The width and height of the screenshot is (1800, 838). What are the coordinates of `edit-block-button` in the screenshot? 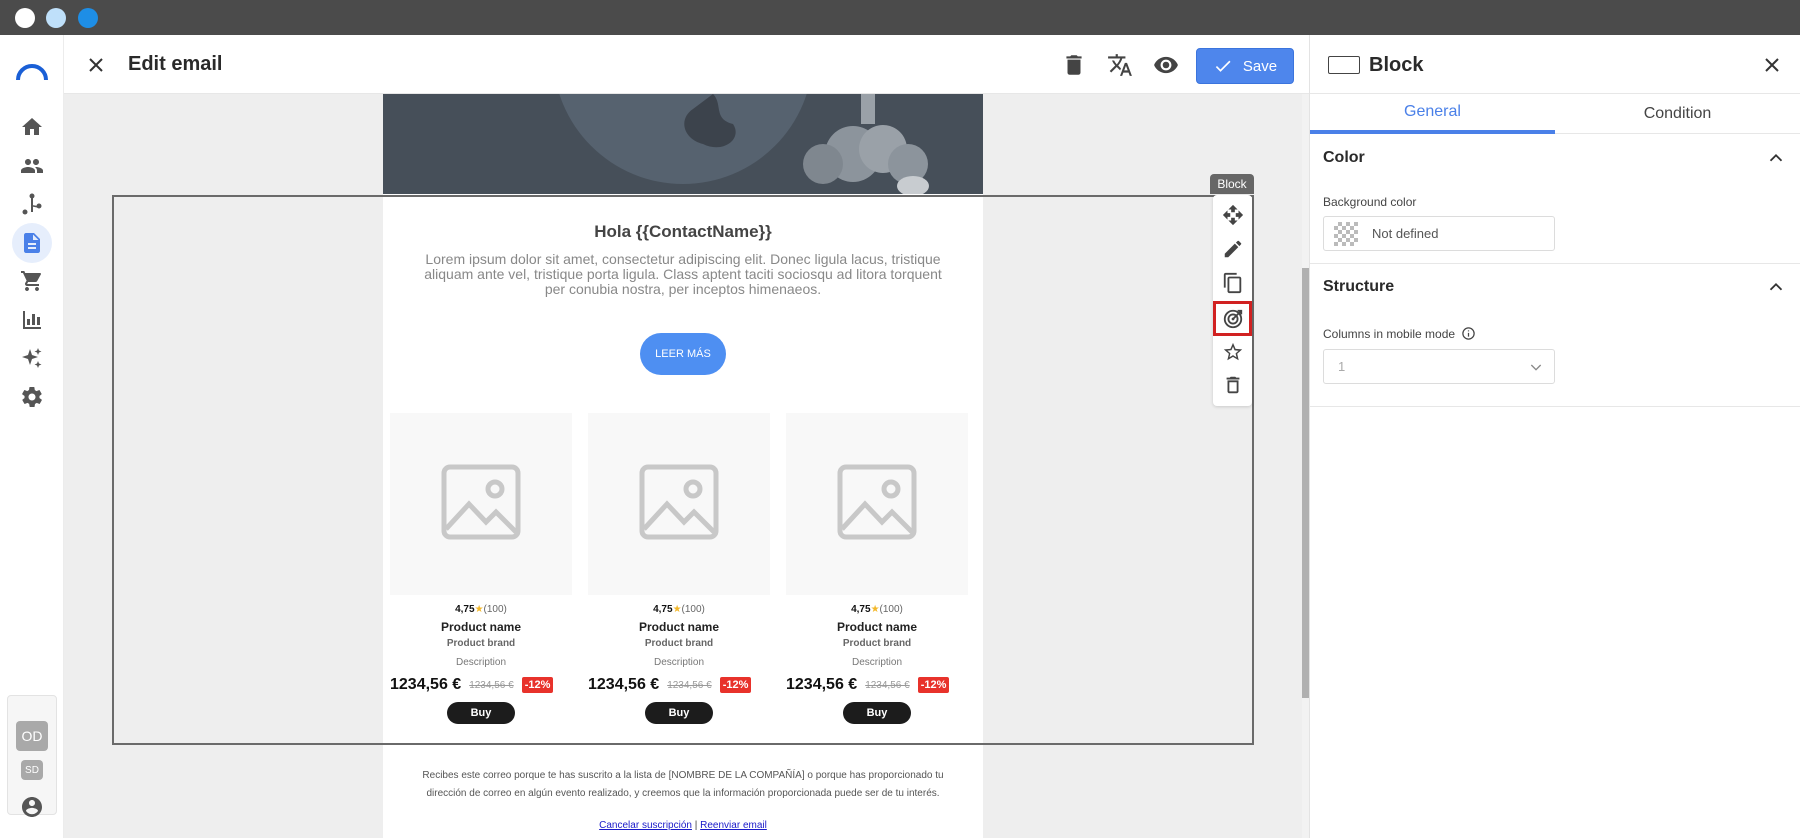 It's located at (1233, 249).